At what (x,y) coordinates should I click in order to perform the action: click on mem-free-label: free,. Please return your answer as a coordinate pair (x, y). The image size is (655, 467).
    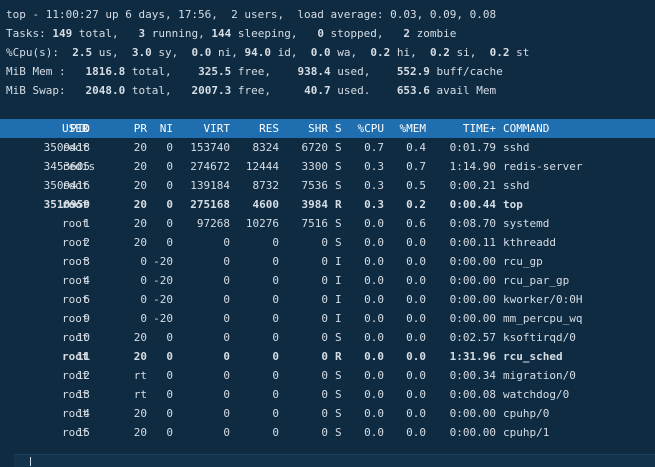
    Looking at the image, I should click on (264, 71).